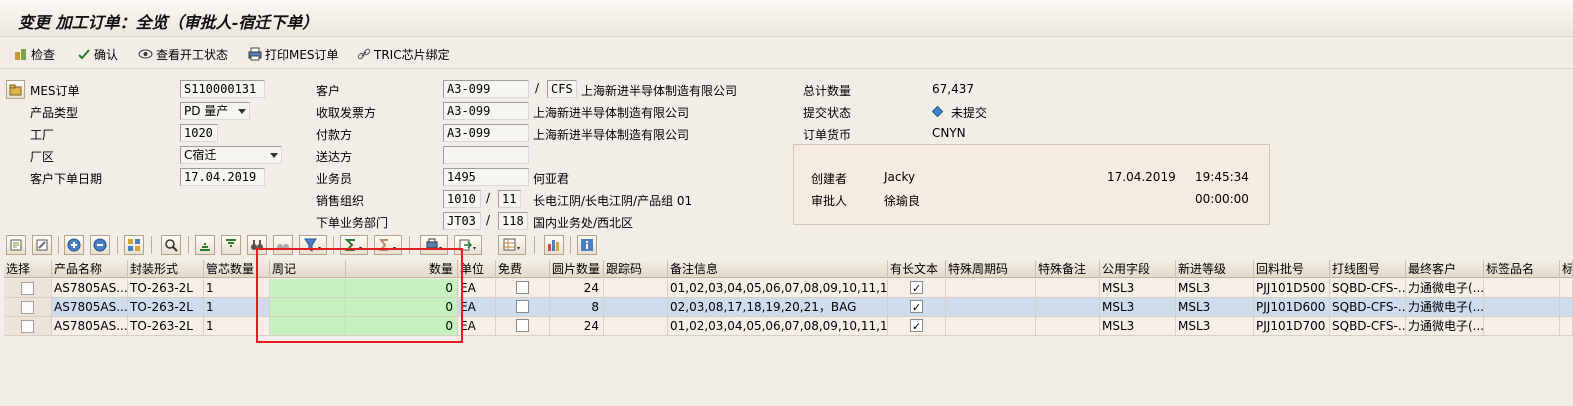 This screenshot has height=406, width=1573. I want to click on approver-value: 徐瑜良, so click(902, 201).